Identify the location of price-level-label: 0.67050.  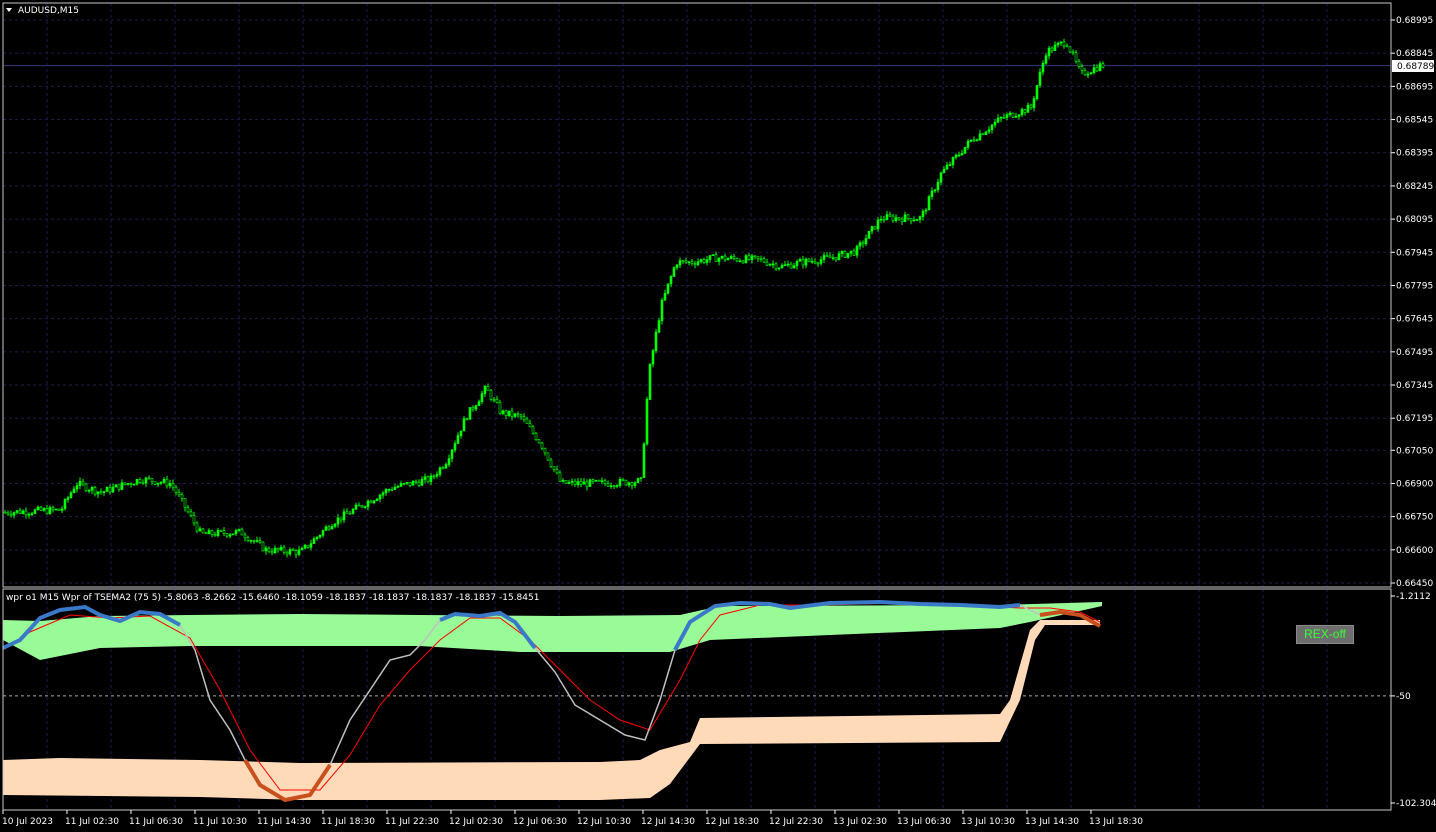
(1414, 451).